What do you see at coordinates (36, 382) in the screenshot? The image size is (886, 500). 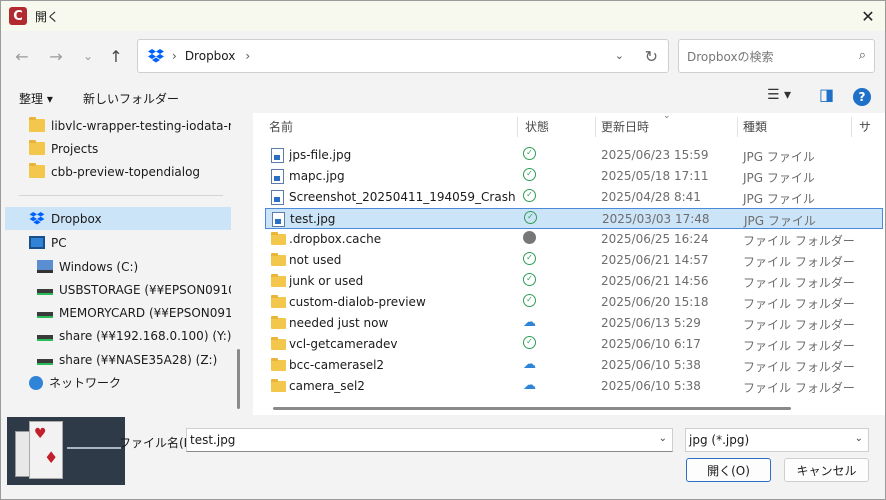 I see `network-icon` at bounding box center [36, 382].